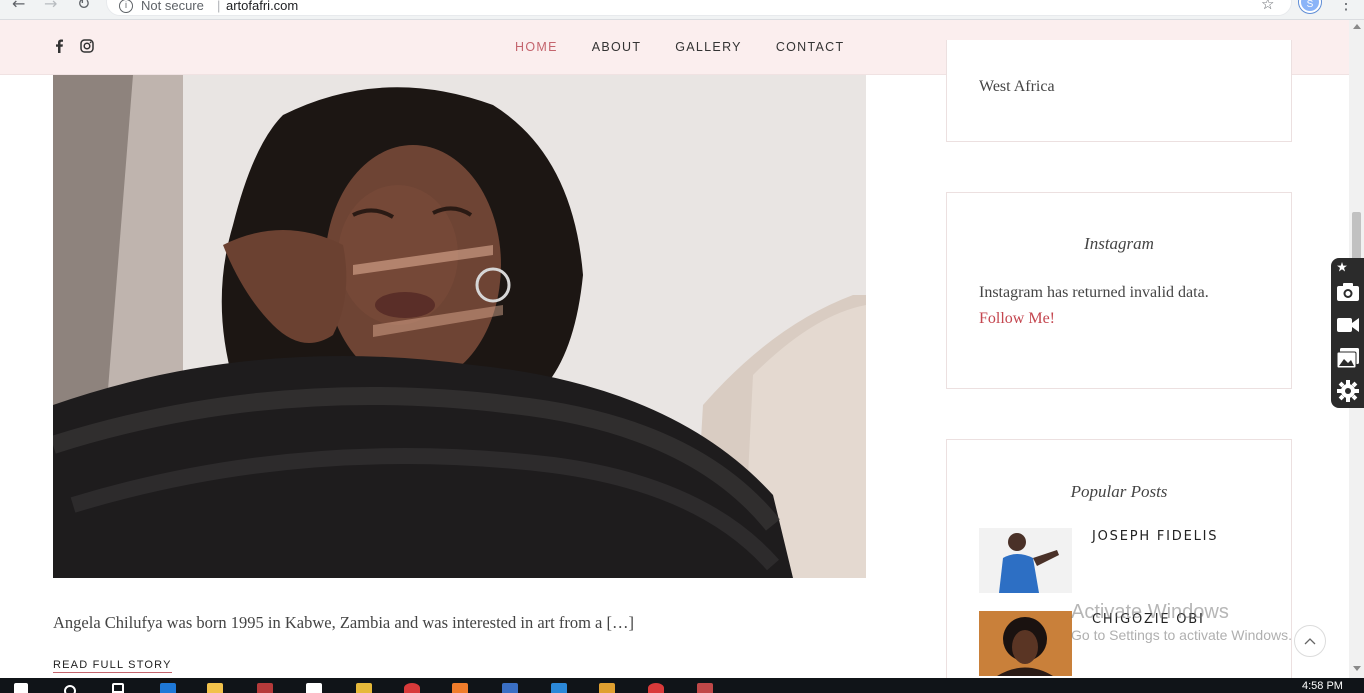 The width and height of the screenshot is (1364, 693). I want to click on facebook-icon, so click(59, 48).